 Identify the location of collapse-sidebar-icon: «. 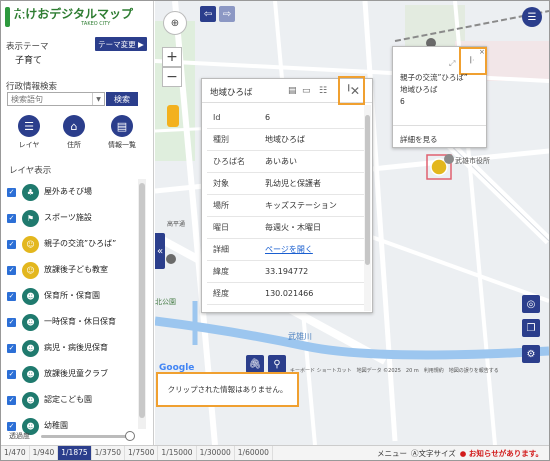
(160, 251).